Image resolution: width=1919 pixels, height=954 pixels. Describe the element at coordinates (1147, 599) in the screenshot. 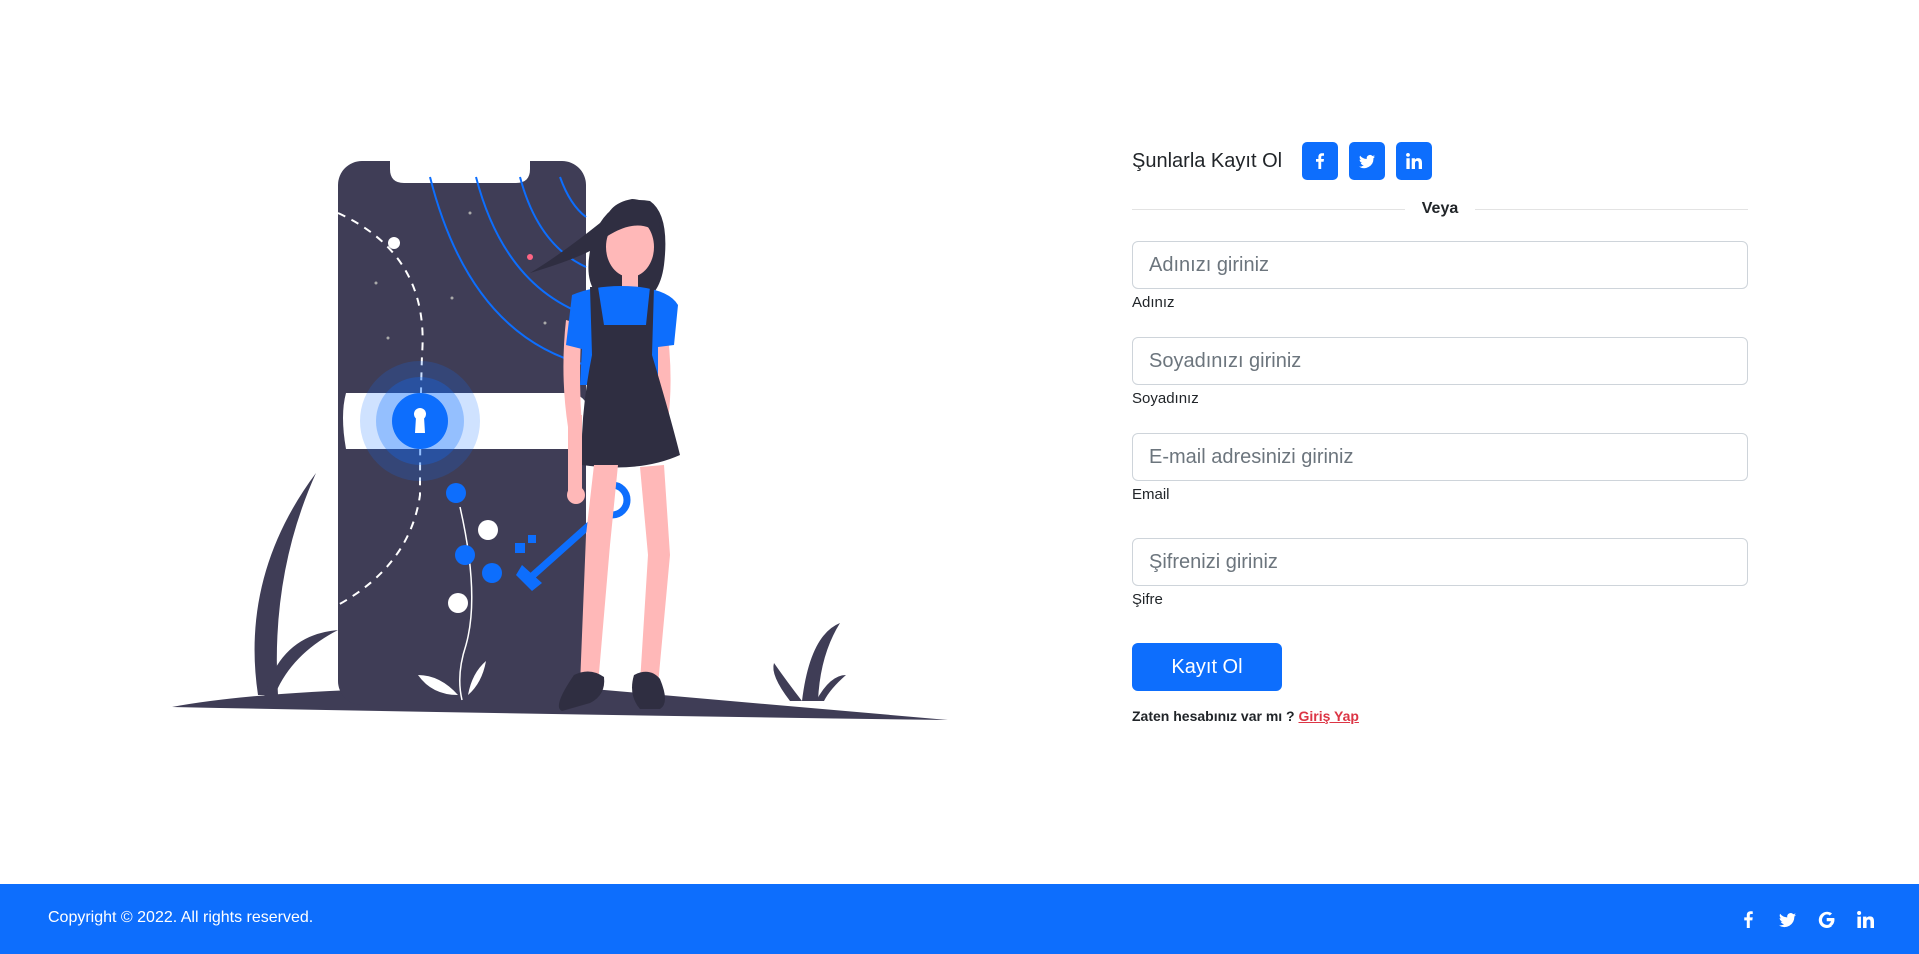

I see `password-label: Şifre` at that location.